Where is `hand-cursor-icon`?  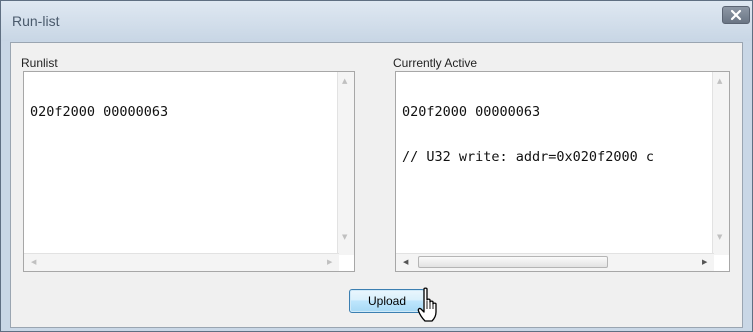 hand-cursor-icon is located at coordinates (427, 304).